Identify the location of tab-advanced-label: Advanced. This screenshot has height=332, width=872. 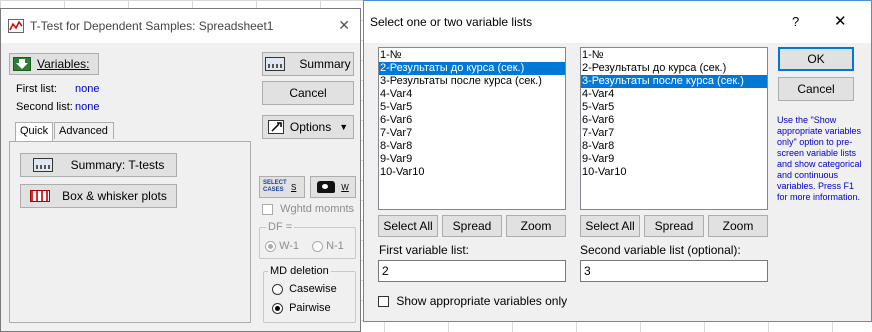
(83, 131).